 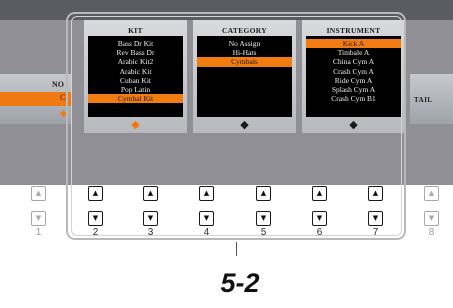 What do you see at coordinates (431, 193) in the screenshot?
I see `button-8-up: ▲` at bounding box center [431, 193].